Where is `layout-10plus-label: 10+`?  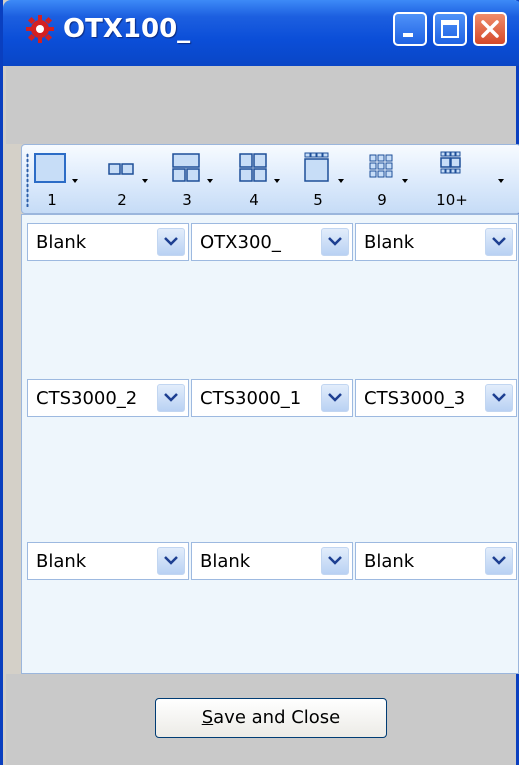 layout-10plus-label: 10+ is located at coordinates (452, 200).